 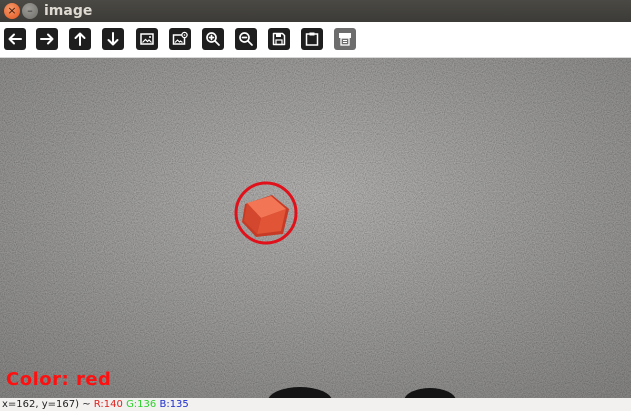 I want to click on image-icon, so click(x=147, y=39).